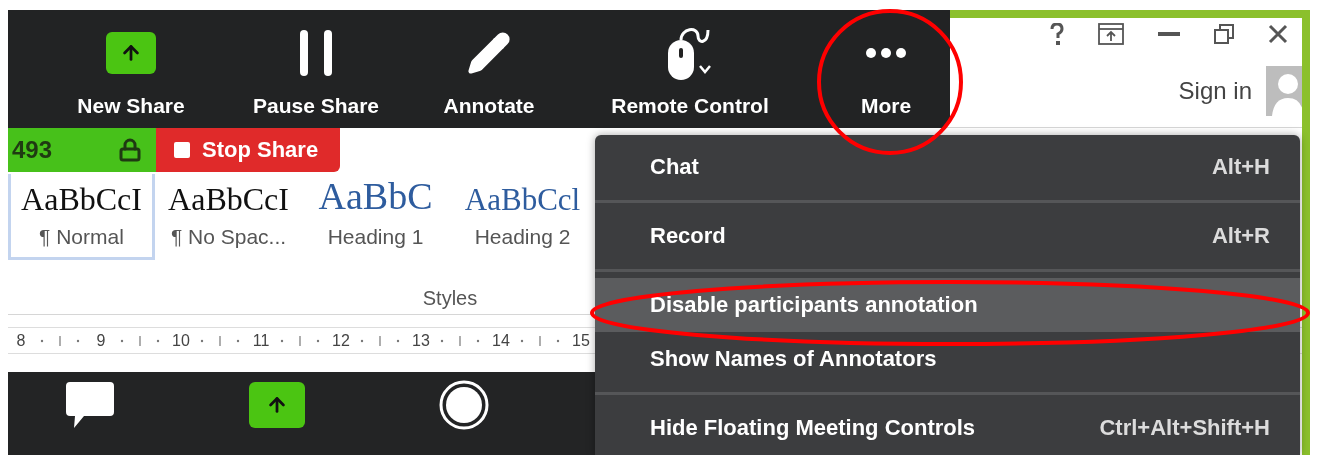 Image resolution: width=1322 pixels, height=455 pixels. Describe the element at coordinates (947, 236) in the screenshot. I see `menu-item: Record Alt+R` at that location.